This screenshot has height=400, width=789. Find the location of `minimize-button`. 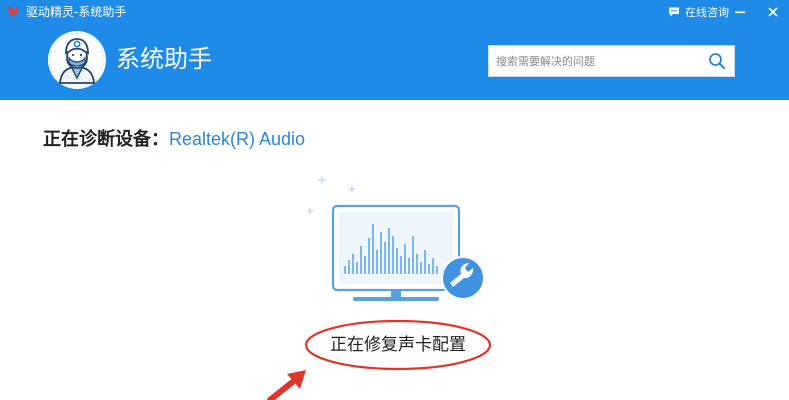

minimize-button is located at coordinates (740, 12).